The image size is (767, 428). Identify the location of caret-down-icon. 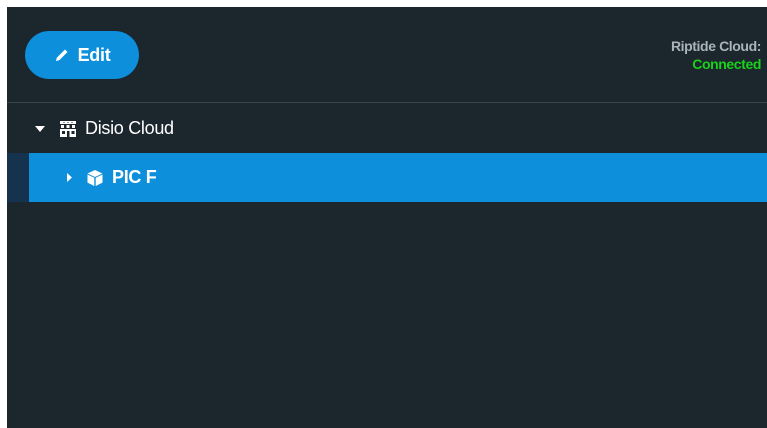
(40, 129).